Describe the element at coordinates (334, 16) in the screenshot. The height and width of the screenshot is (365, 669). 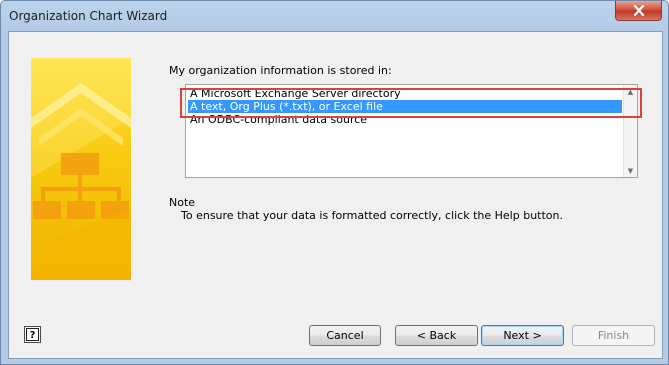
I see `title-bar: Organization Chart Wizard` at that location.